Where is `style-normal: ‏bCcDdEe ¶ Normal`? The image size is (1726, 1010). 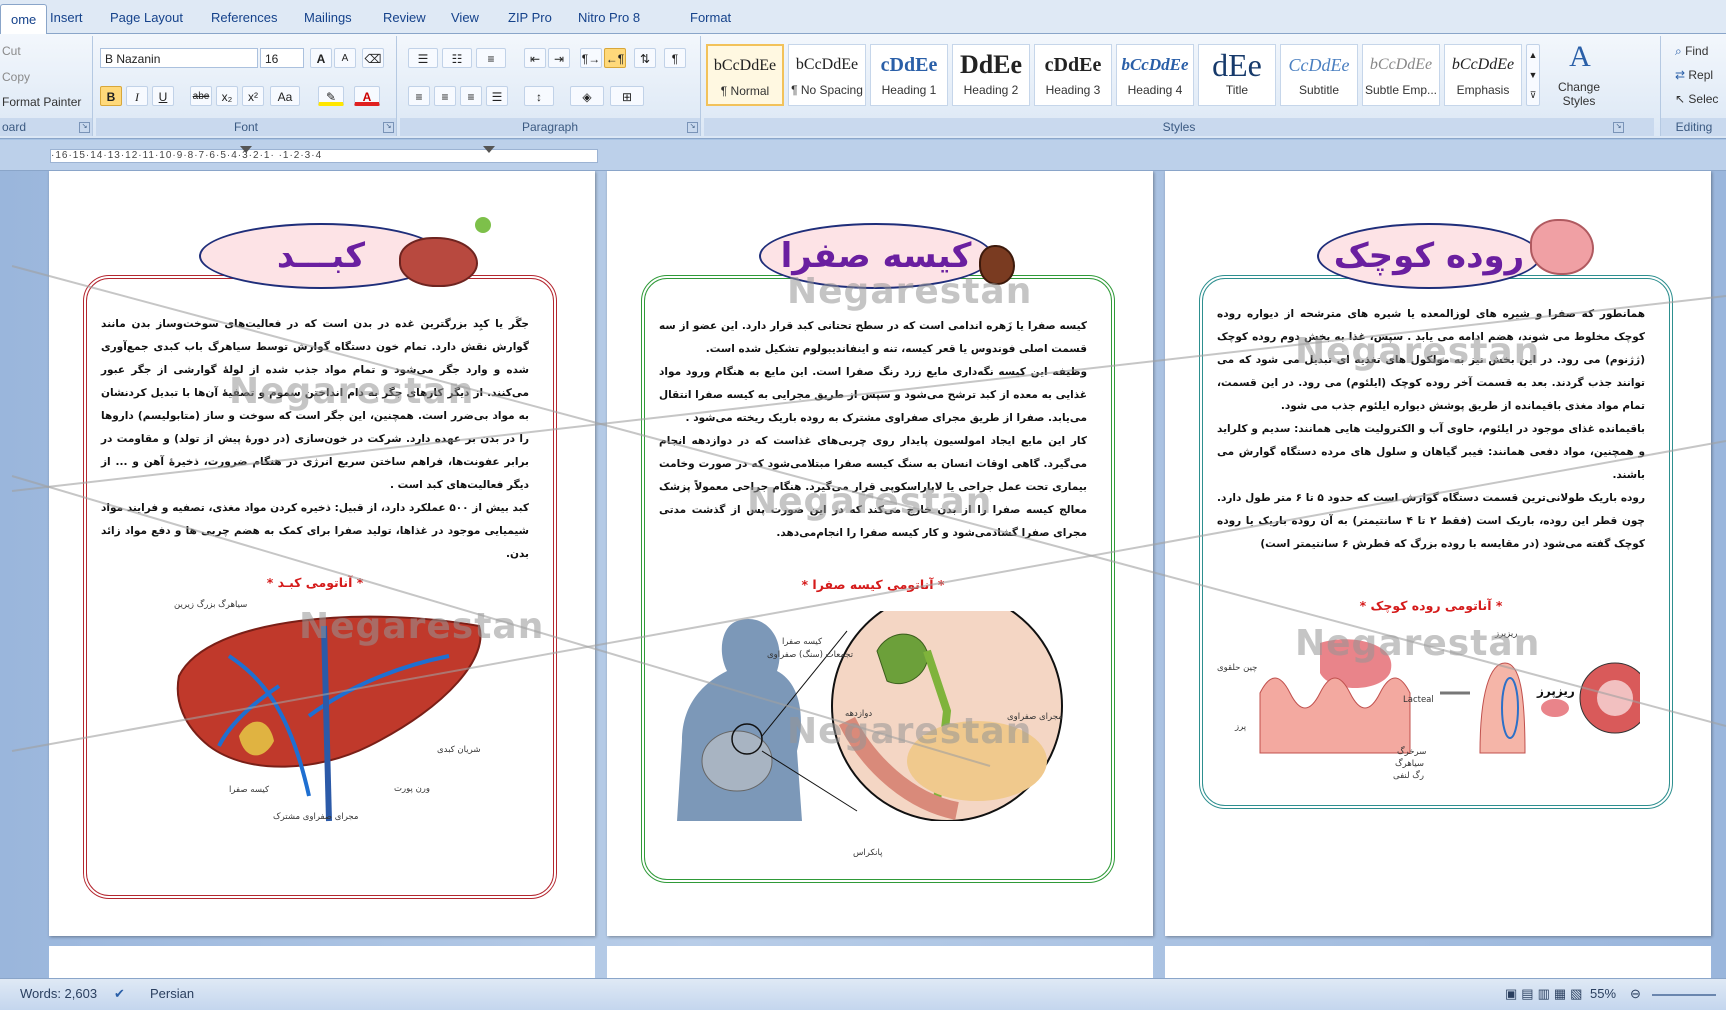
style-normal: ‏bCcDdEe ¶ Normal is located at coordinates (745, 75).